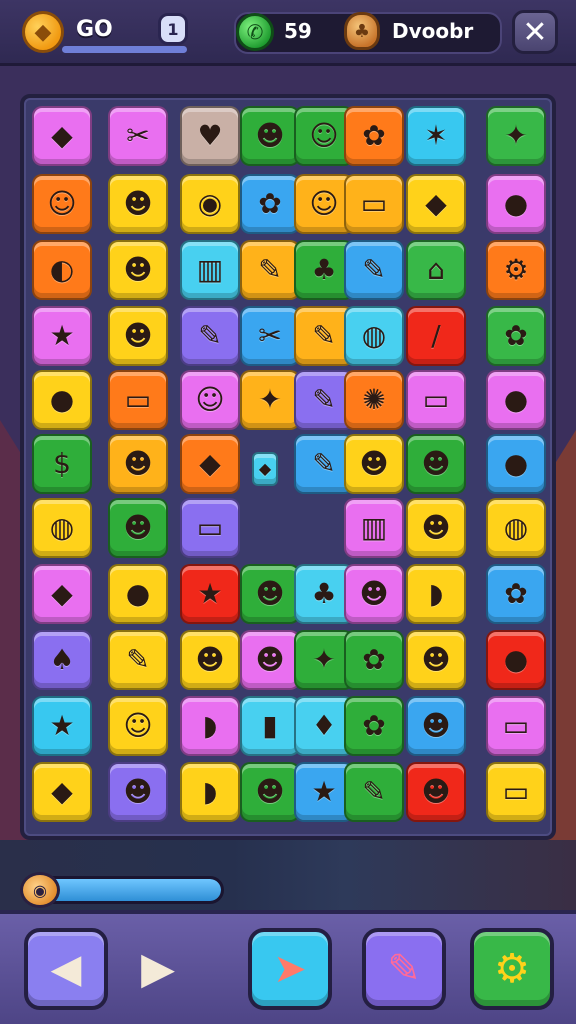 This screenshot has width=576, height=1024. What do you see at coordinates (138, 136) in the screenshot?
I see `tile-clip: ✂` at bounding box center [138, 136].